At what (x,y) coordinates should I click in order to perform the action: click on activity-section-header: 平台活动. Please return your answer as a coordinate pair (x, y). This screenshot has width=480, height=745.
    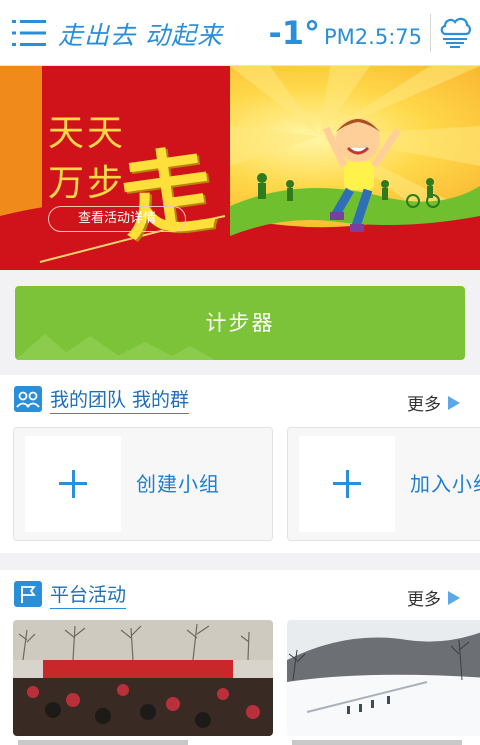
    Looking at the image, I should click on (70, 594).